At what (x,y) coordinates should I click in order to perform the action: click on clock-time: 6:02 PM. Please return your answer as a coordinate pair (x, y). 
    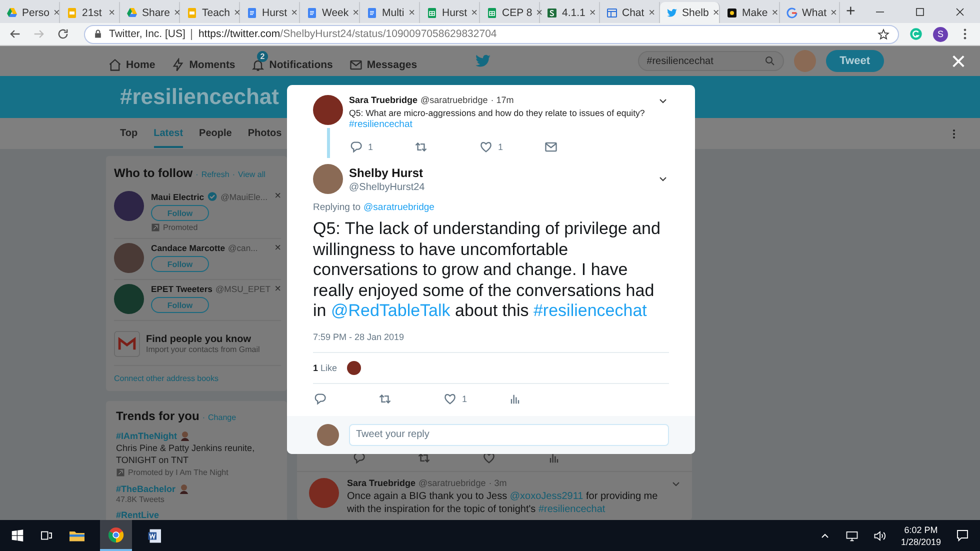
    Looking at the image, I should click on (920, 530).